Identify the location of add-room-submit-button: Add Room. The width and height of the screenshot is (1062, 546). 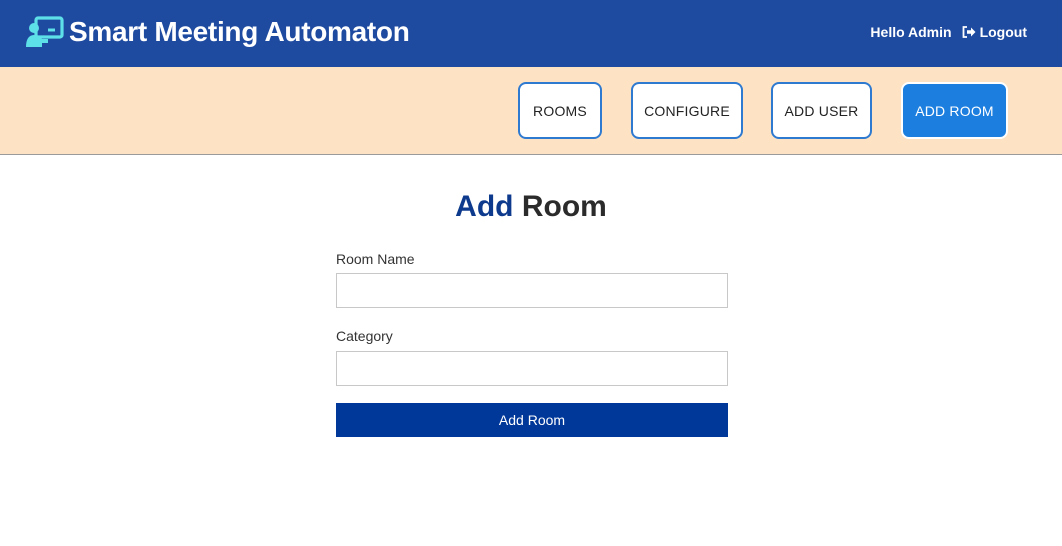
(532, 420).